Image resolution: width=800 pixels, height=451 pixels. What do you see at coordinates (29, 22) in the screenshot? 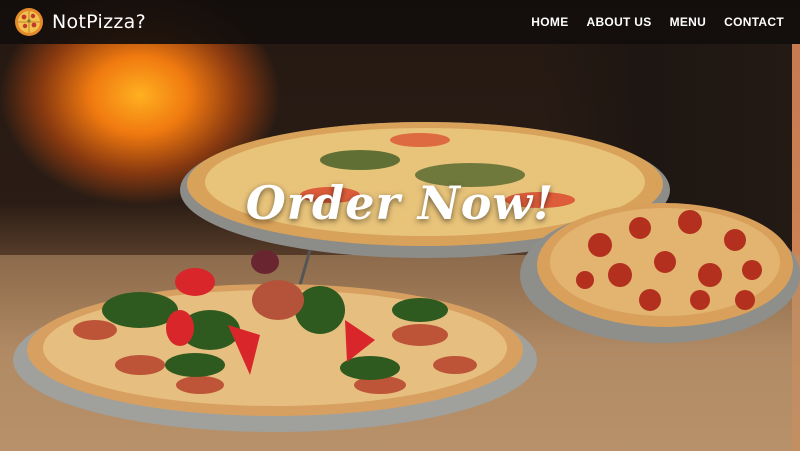
I see `pizza-icon` at bounding box center [29, 22].